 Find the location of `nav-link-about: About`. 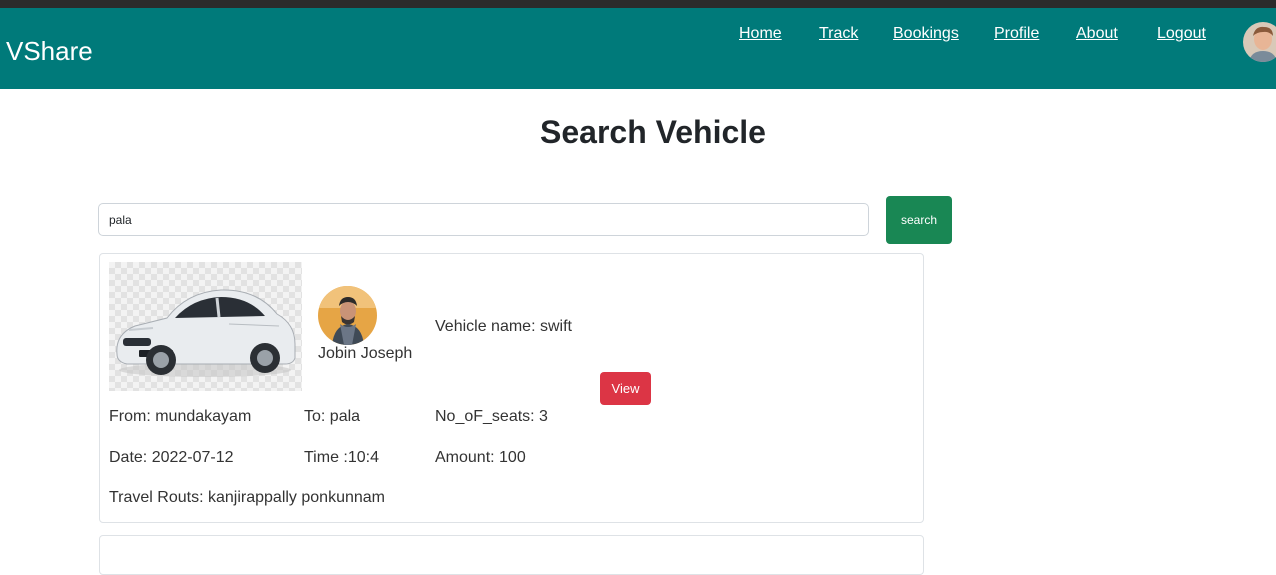

nav-link-about: About is located at coordinates (1097, 34).